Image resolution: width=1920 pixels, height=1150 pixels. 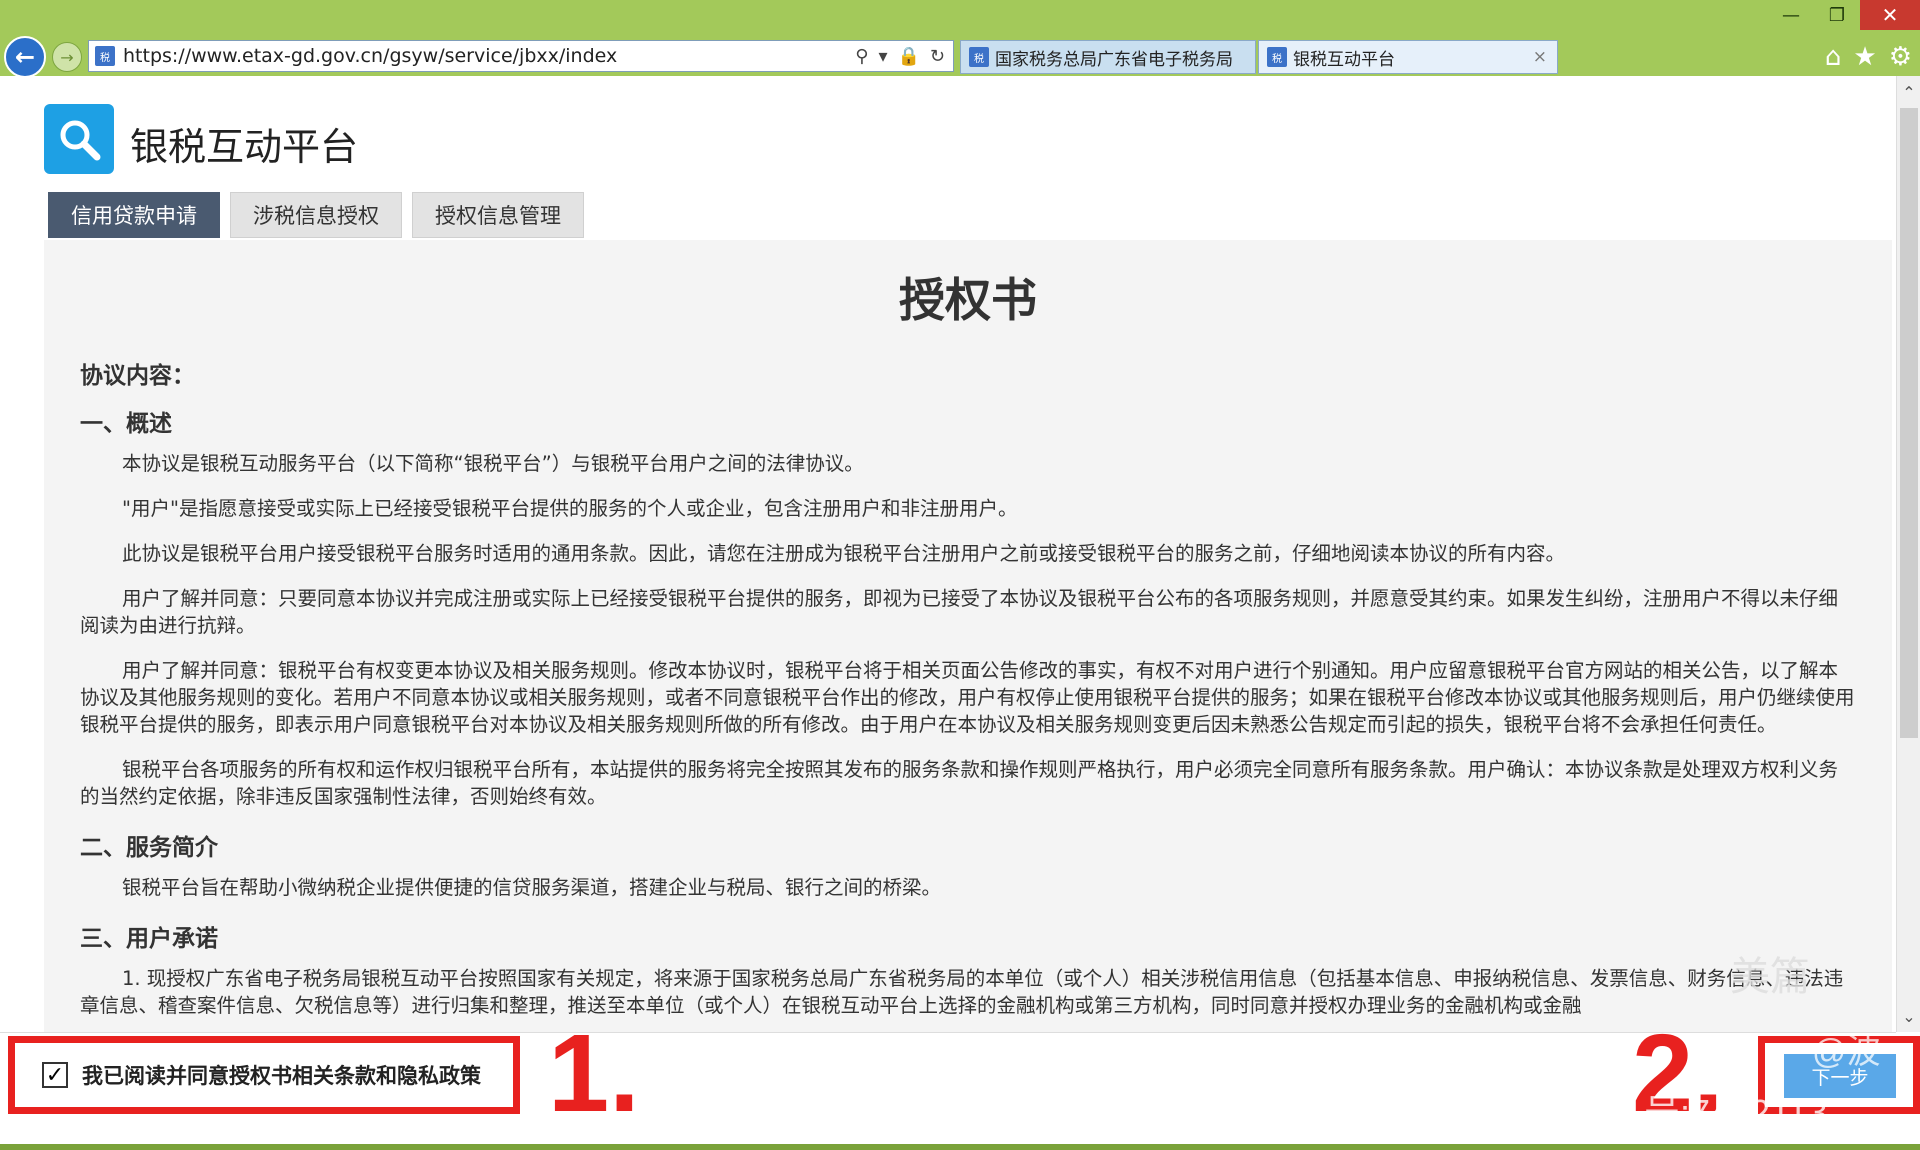 I want to click on tab-credit-loan: 信用贷款申请, so click(x=134, y=215).